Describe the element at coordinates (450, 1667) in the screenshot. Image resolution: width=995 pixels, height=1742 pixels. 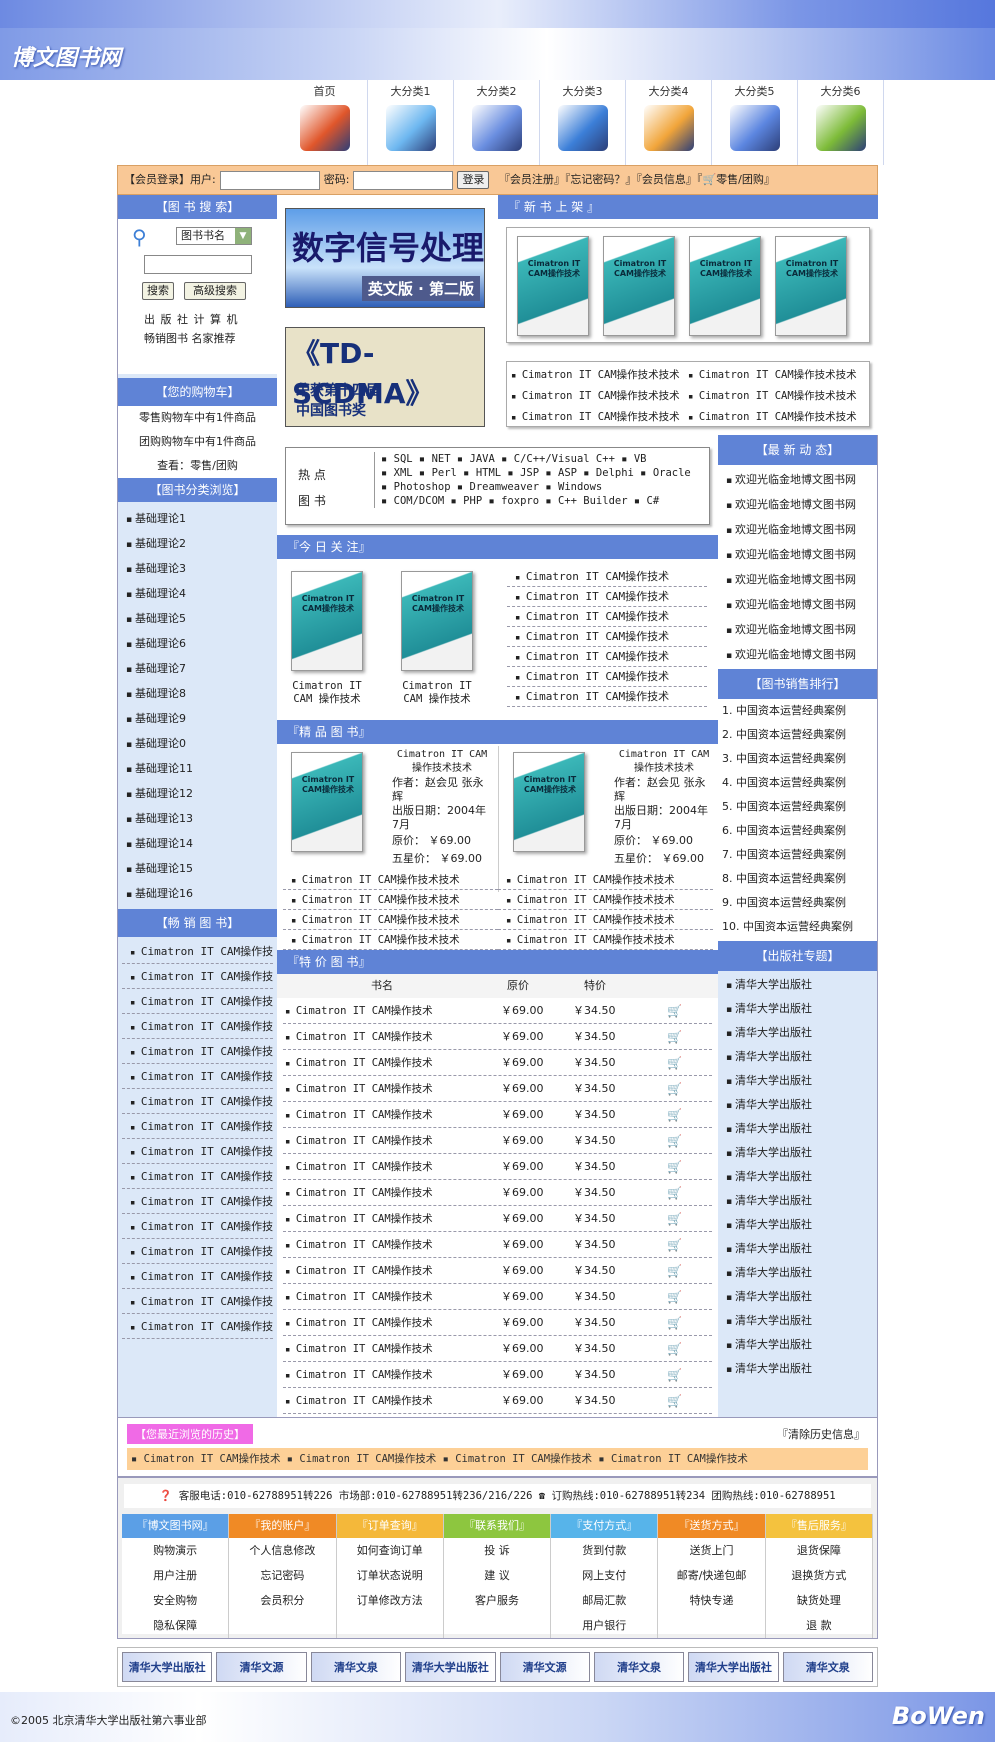
I see `partner-logo: 清华大学出版社` at that location.